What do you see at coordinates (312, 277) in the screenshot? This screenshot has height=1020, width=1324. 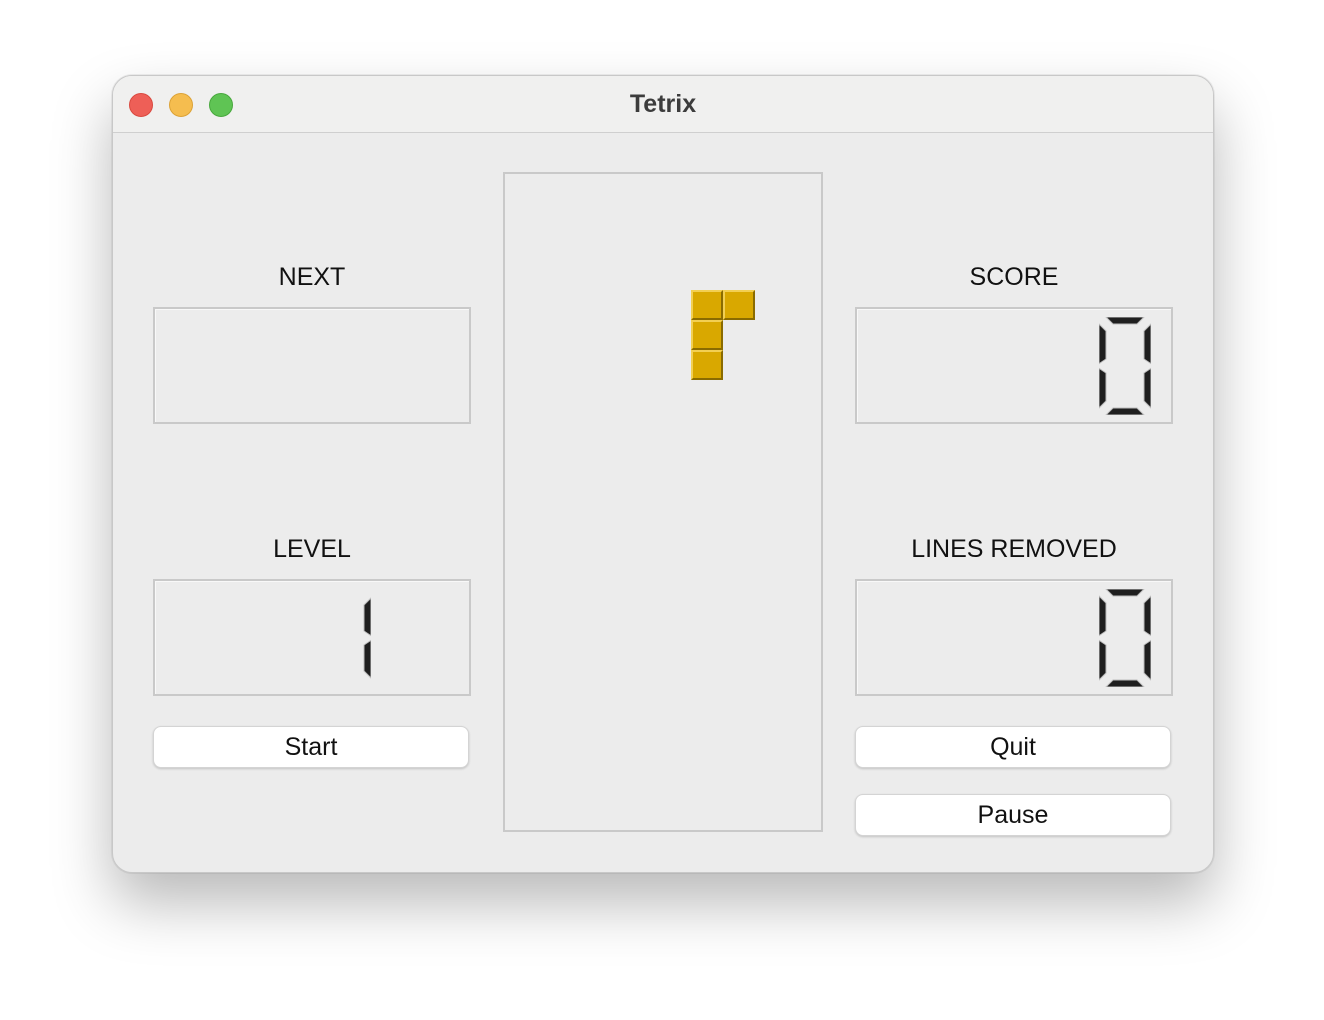 I see `next-label: NEXT` at bounding box center [312, 277].